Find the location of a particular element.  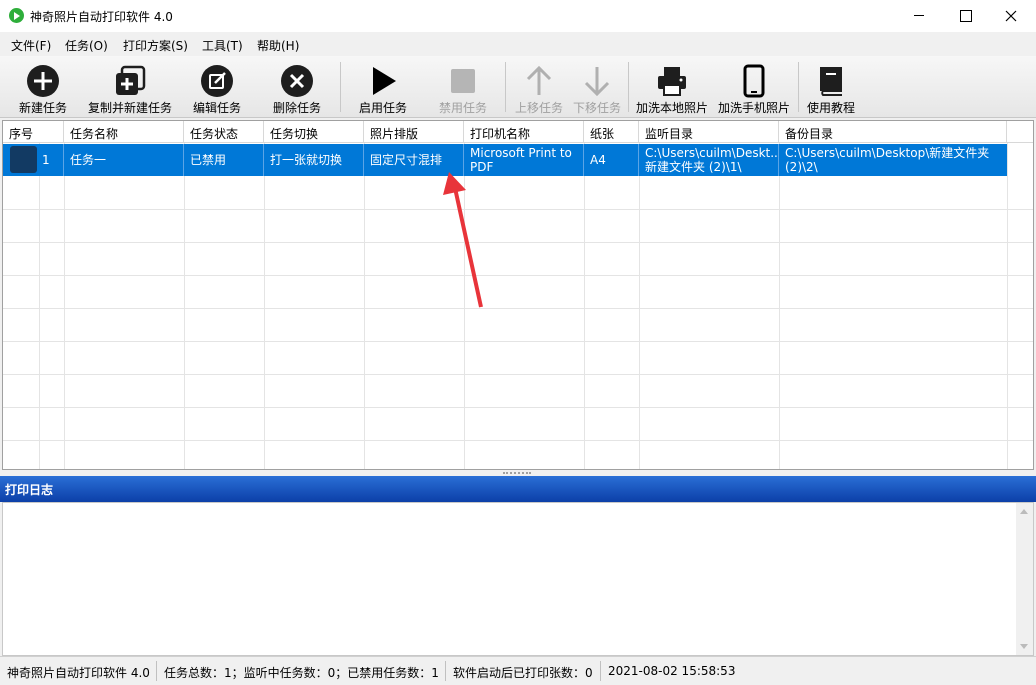

minimize-icon is located at coordinates (919, 16).